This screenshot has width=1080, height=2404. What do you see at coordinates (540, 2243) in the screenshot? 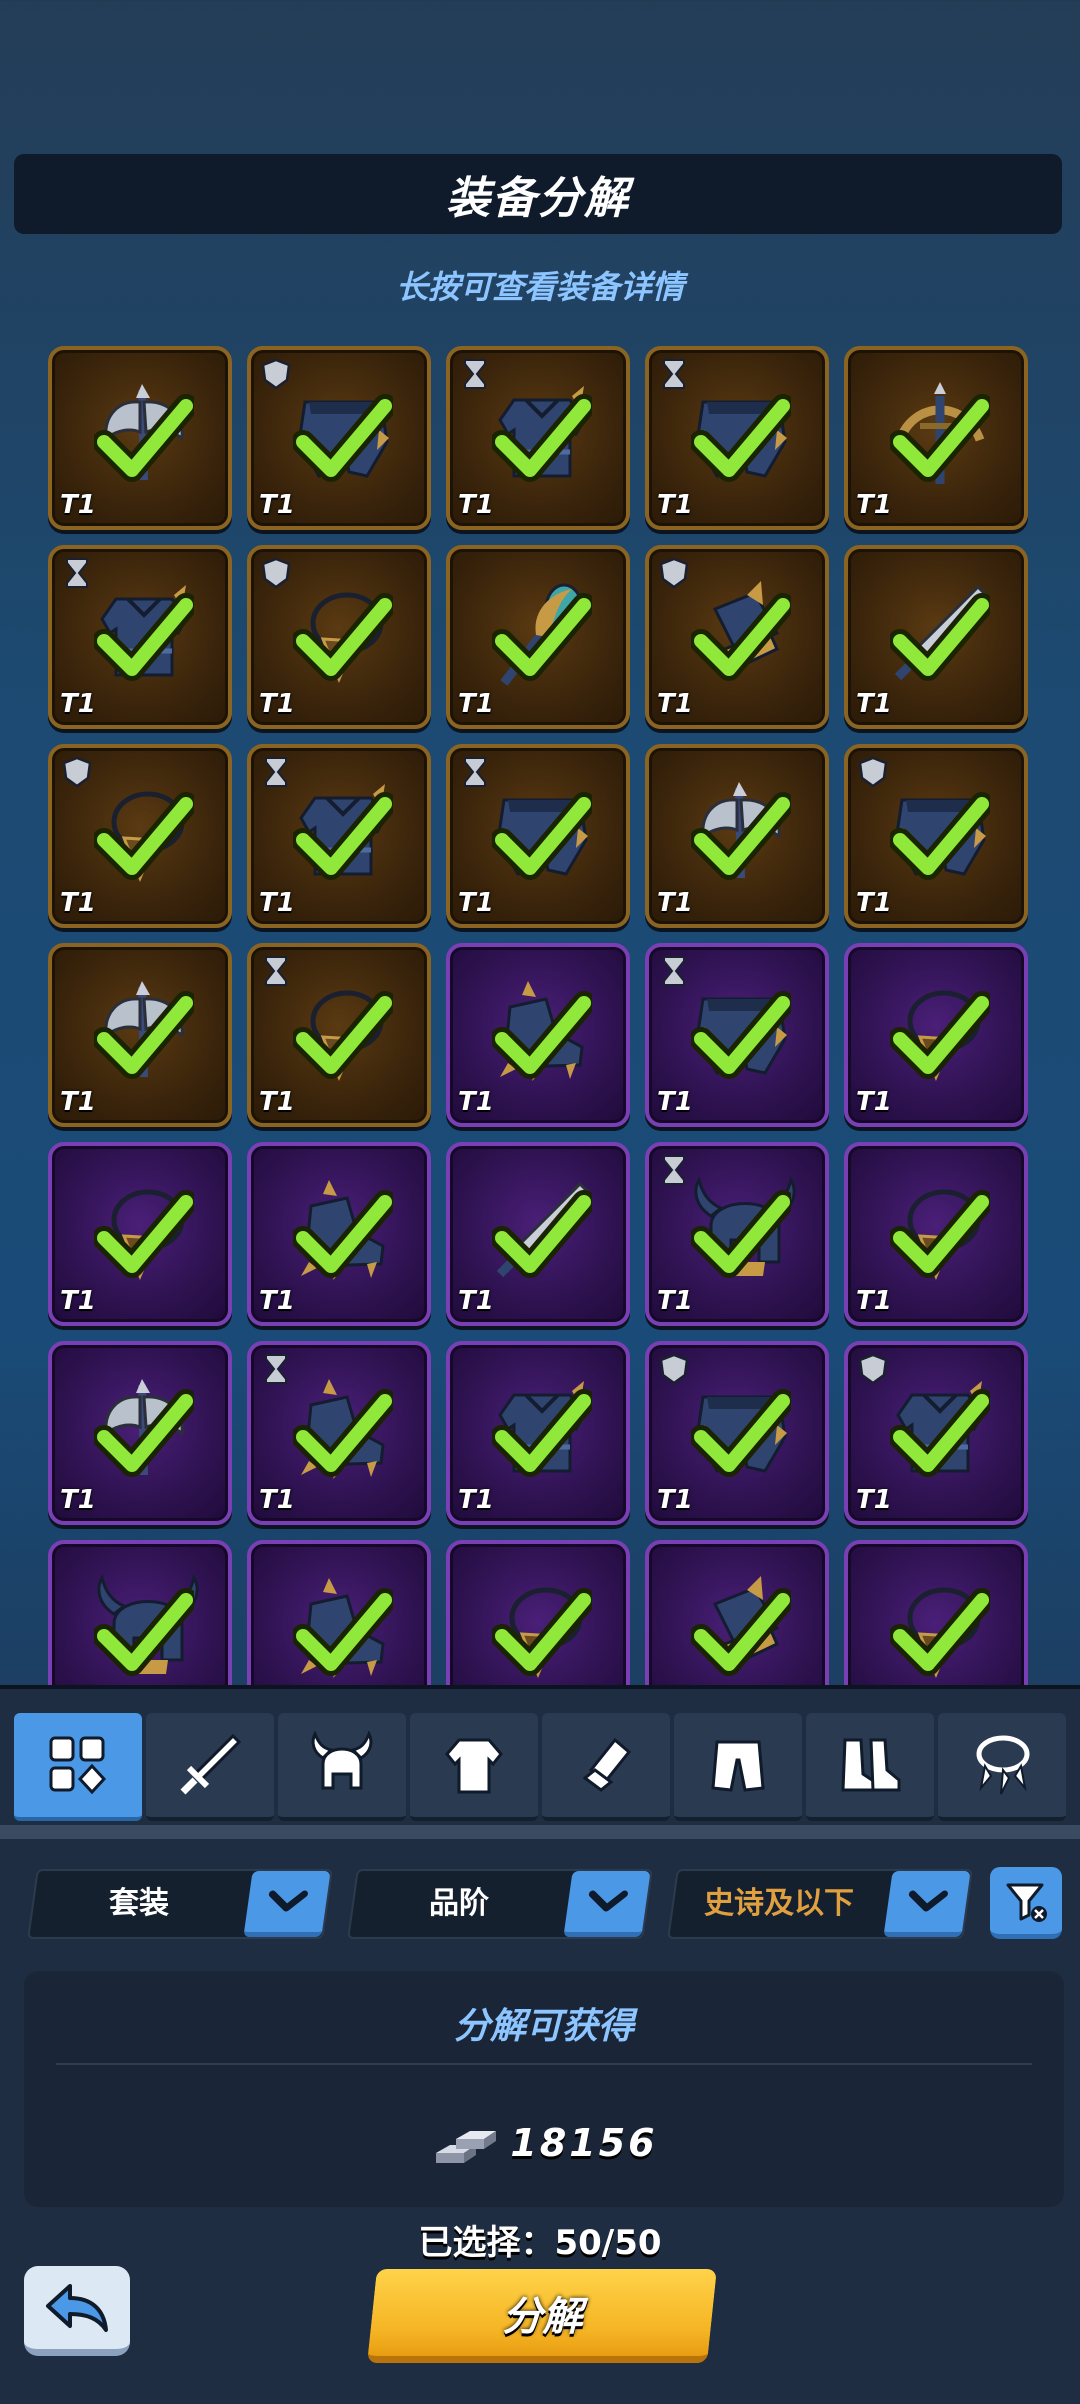
I see `selection-count: 已选择：50/50` at bounding box center [540, 2243].